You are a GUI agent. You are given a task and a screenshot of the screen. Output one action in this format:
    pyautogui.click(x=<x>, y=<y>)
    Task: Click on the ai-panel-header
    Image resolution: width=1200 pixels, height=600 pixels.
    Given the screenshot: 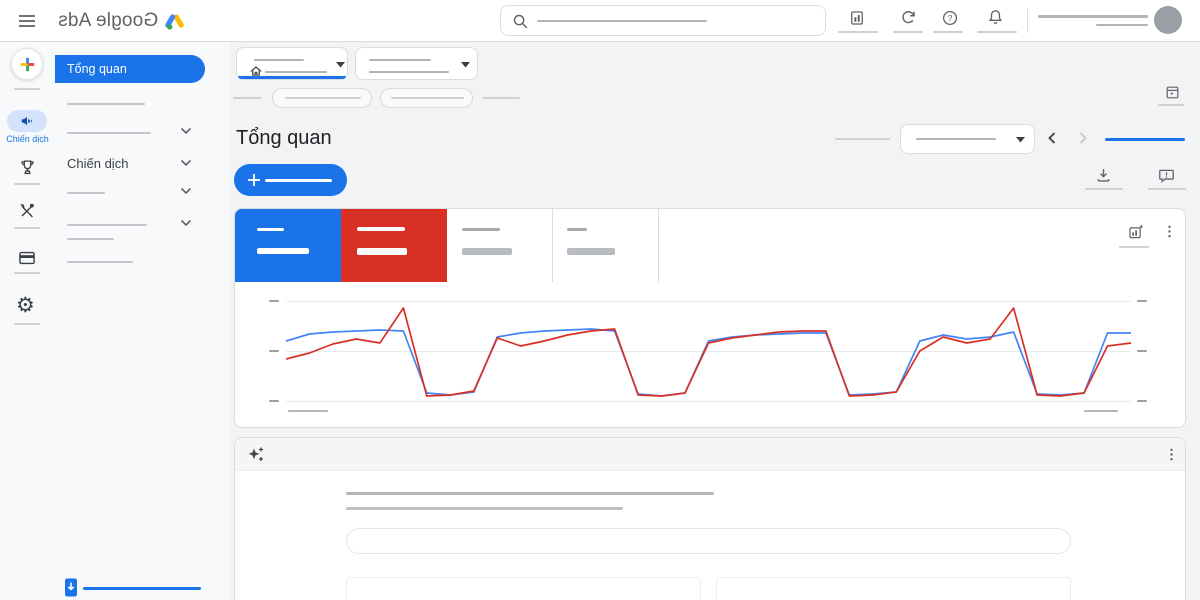 What is the action you would take?
    pyautogui.click(x=710, y=454)
    